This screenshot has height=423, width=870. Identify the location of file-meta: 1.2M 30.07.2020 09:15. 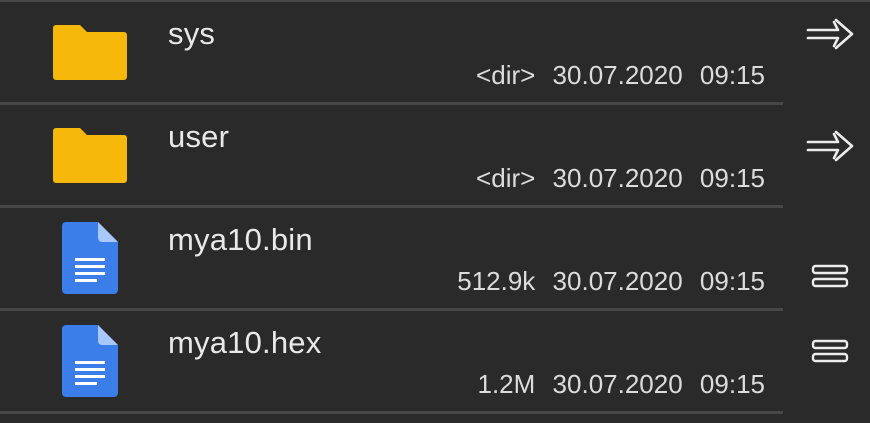
(622, 384).